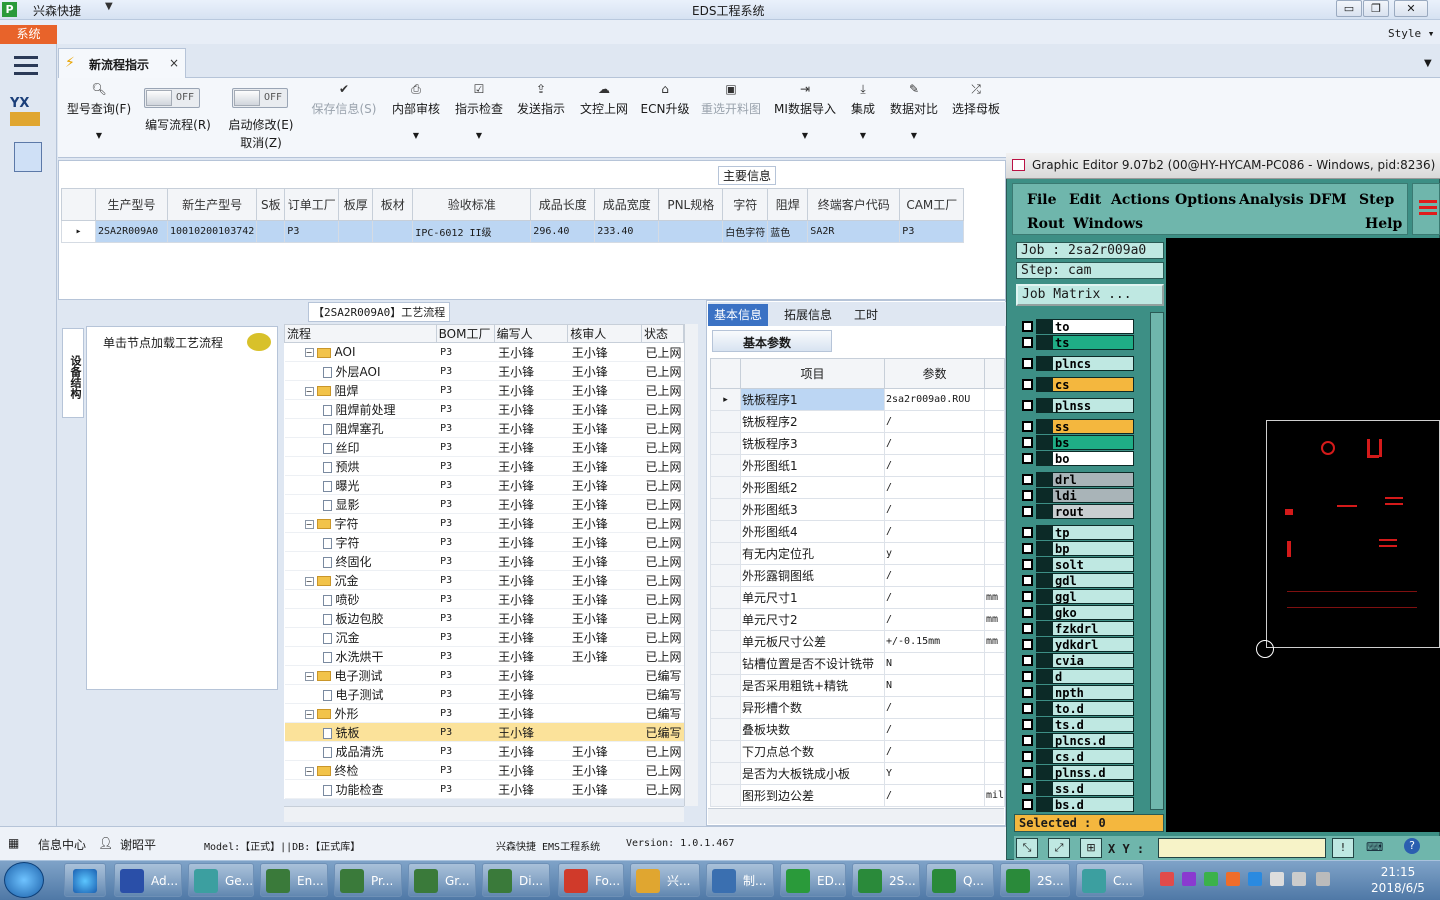 The width and height of the screenshot is (1440, 900). What do you see at coordinates (857, 443) in the screenshot?
I see `table-row: 铣板程序3/` at bounding box center [857, 443].